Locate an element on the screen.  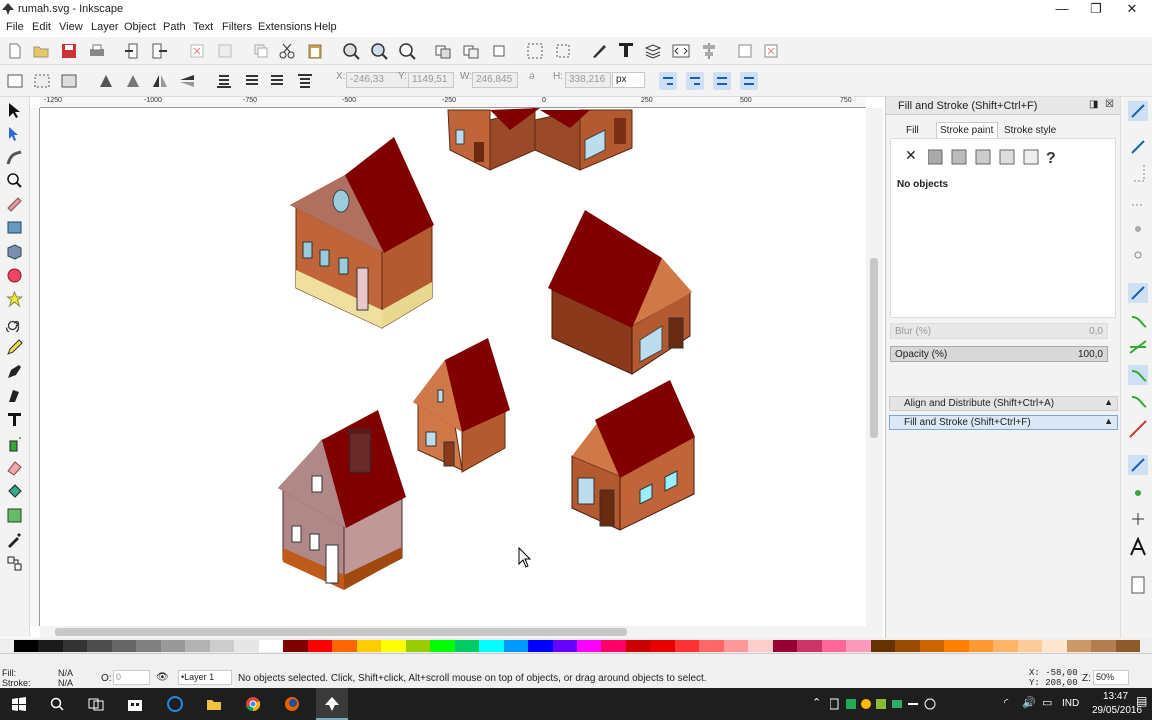
snap-smooth-nodes-icon is located at coordinates (1138, 375).